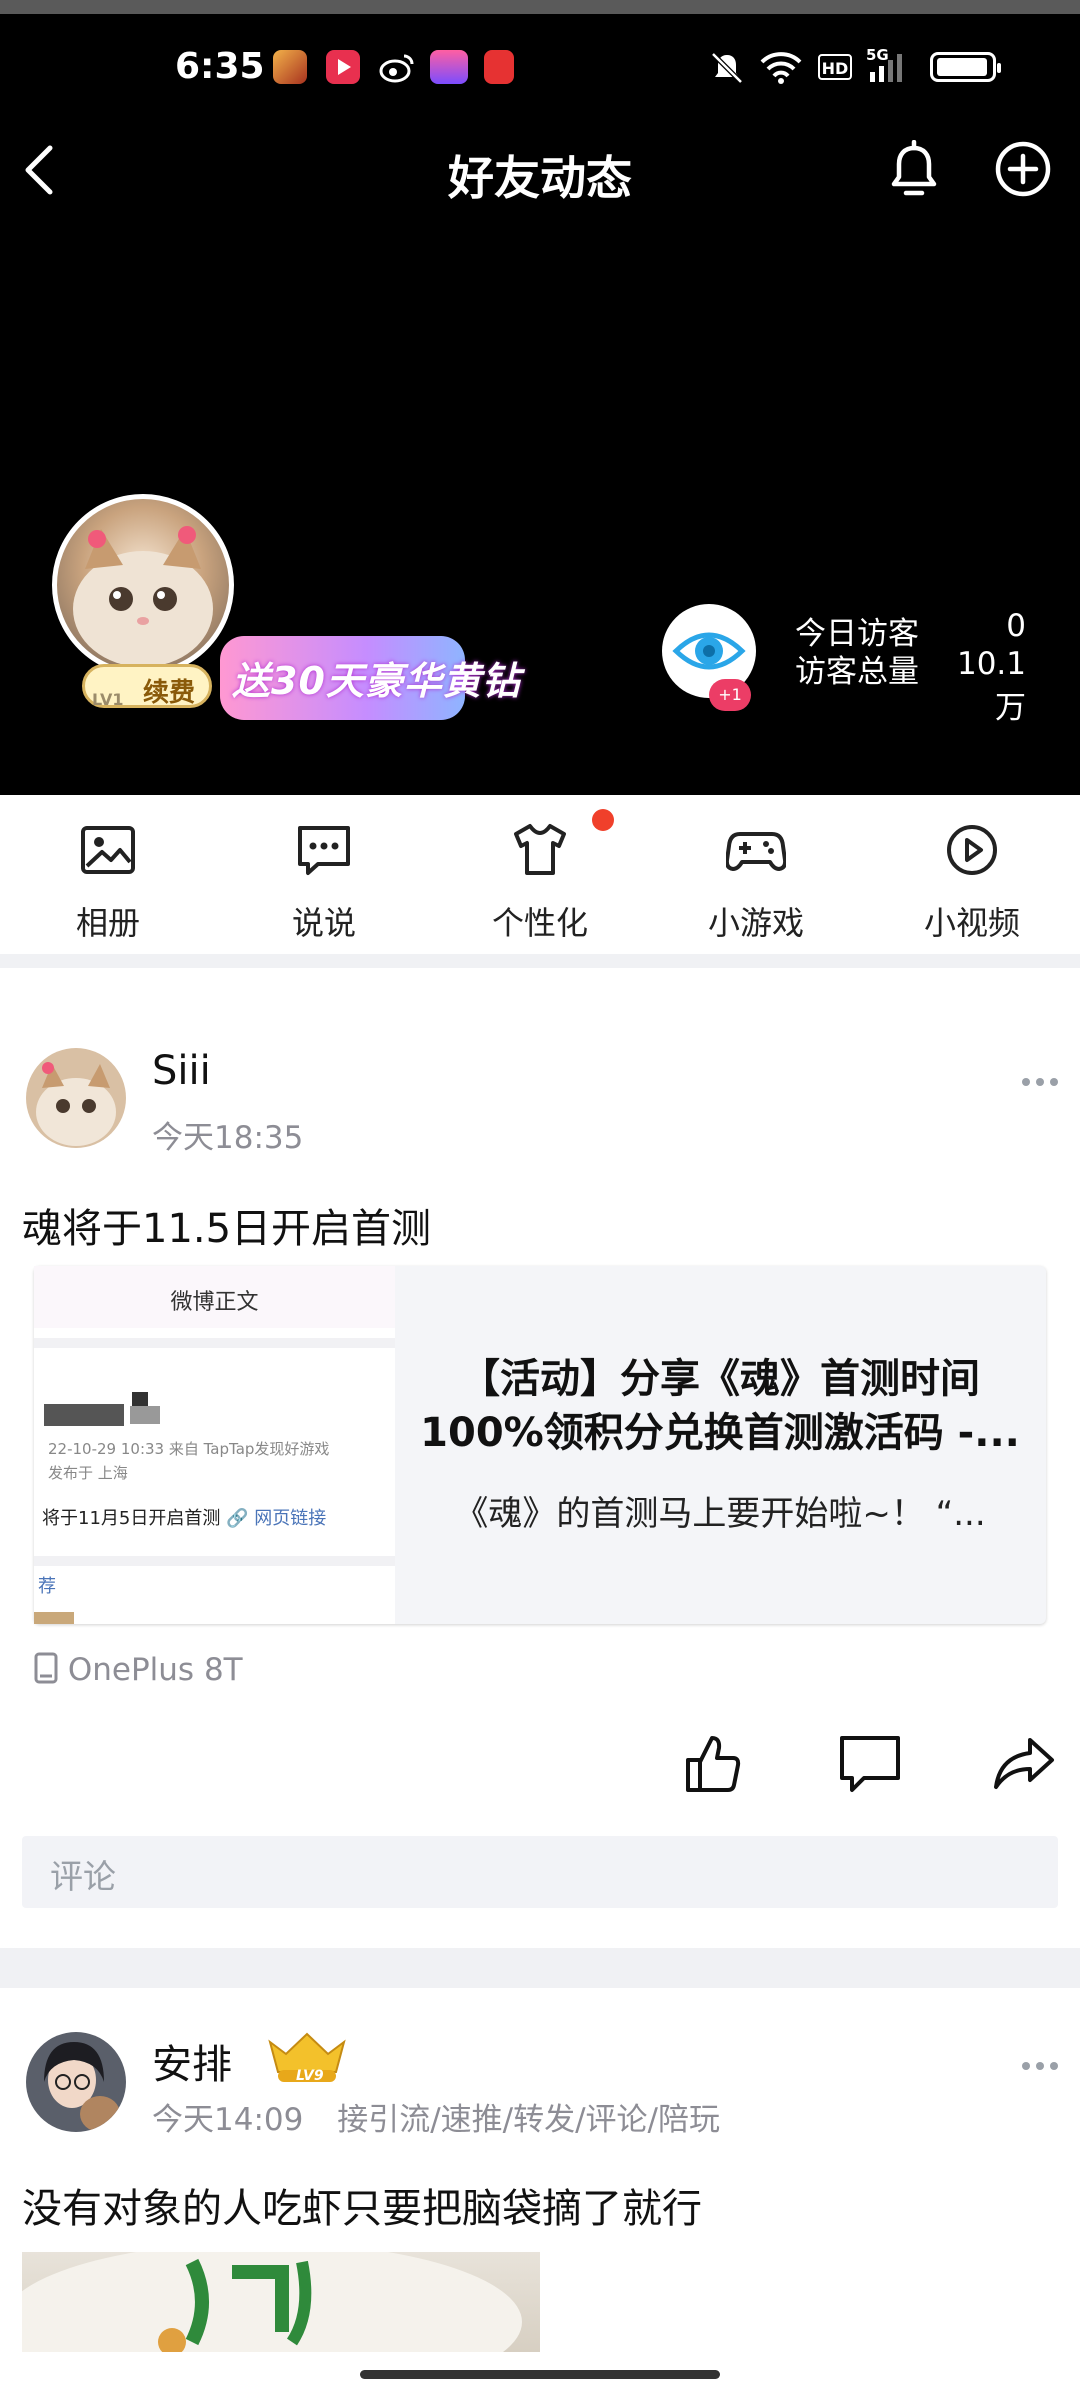  I want to click on post-text: 没有对象的人吃虾只要把脑袋摘了就行, so click(362, 2209).